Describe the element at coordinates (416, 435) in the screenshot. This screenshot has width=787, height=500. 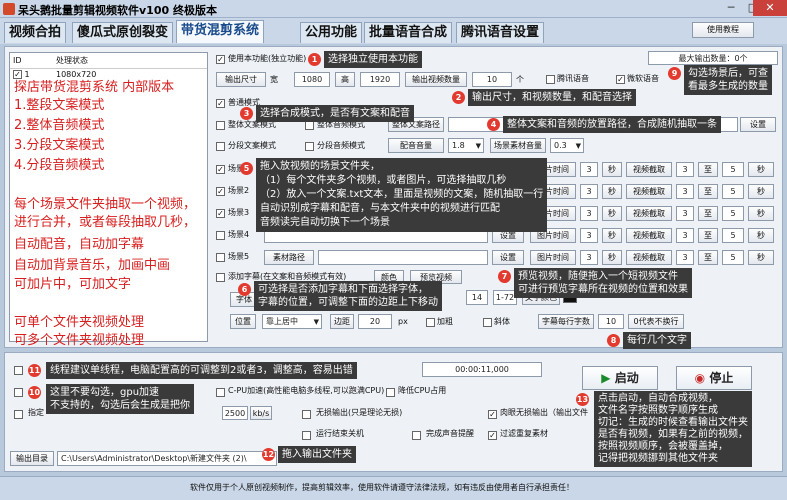
I see `done-sound-checkbox` at that location.